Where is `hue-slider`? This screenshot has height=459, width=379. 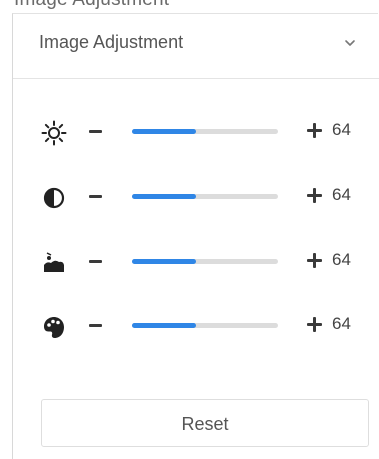 hue-slider is located at coordinates (205, 325).